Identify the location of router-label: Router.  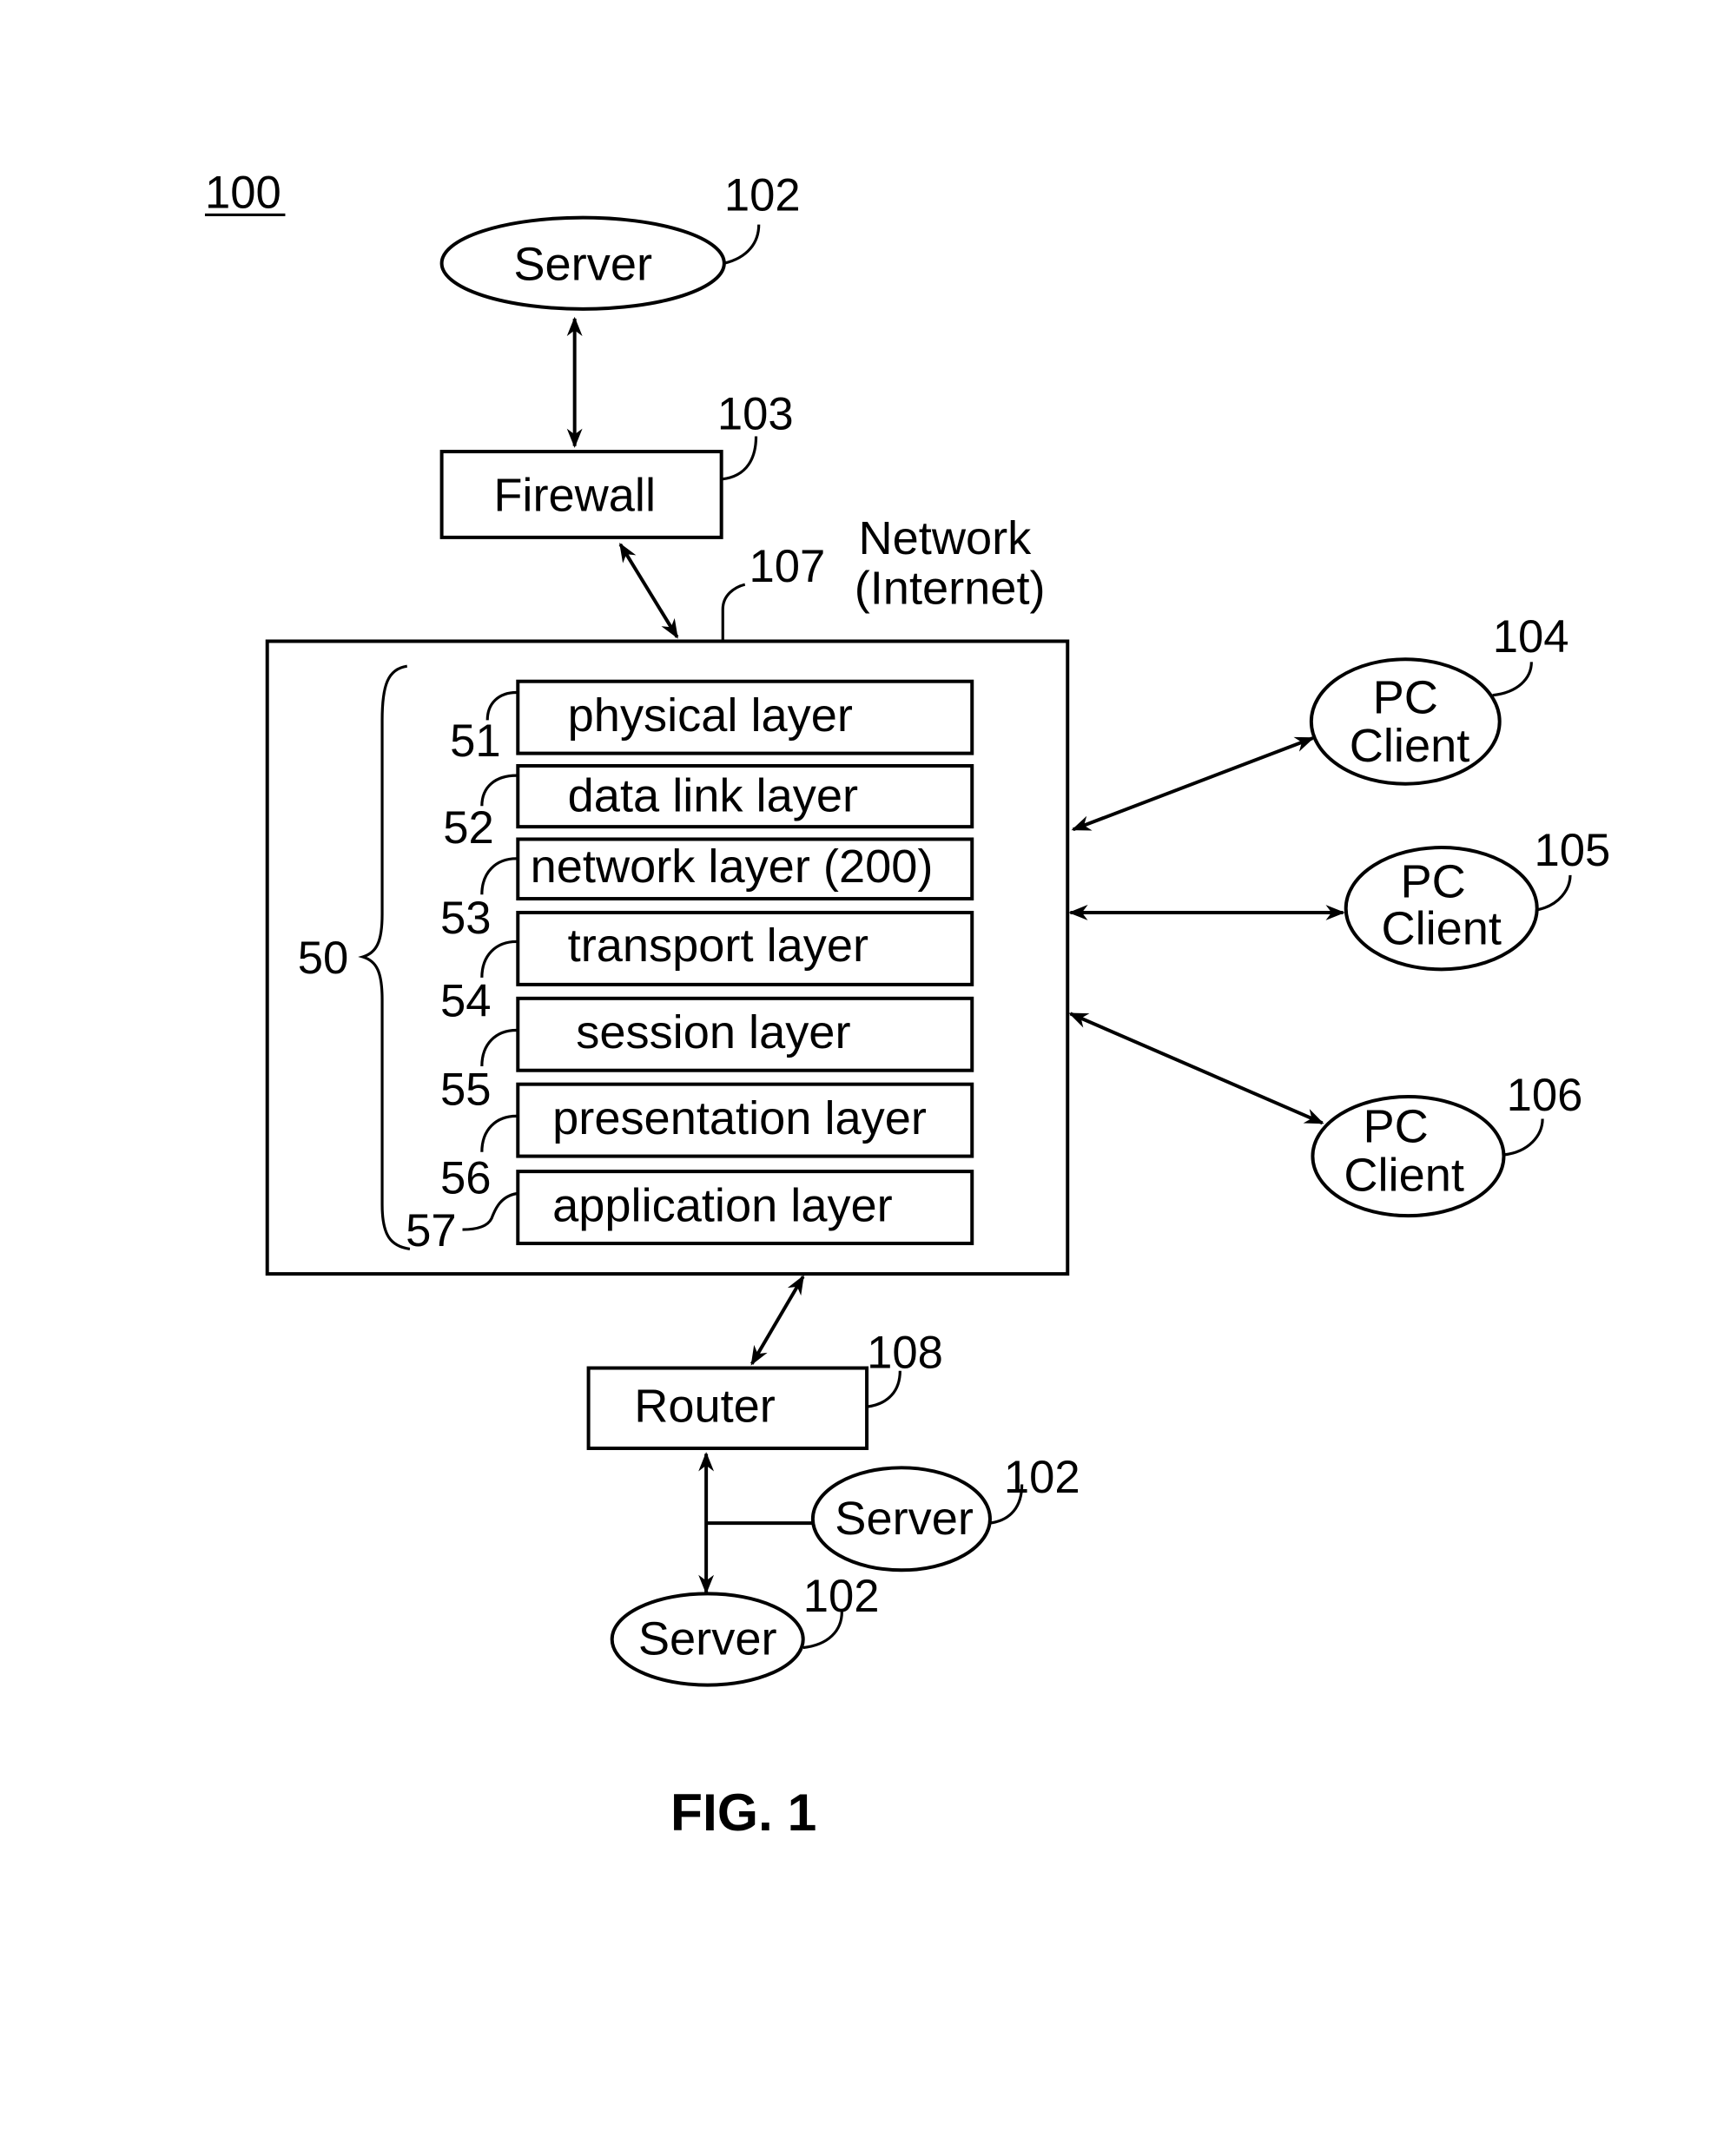
(705, 1407).